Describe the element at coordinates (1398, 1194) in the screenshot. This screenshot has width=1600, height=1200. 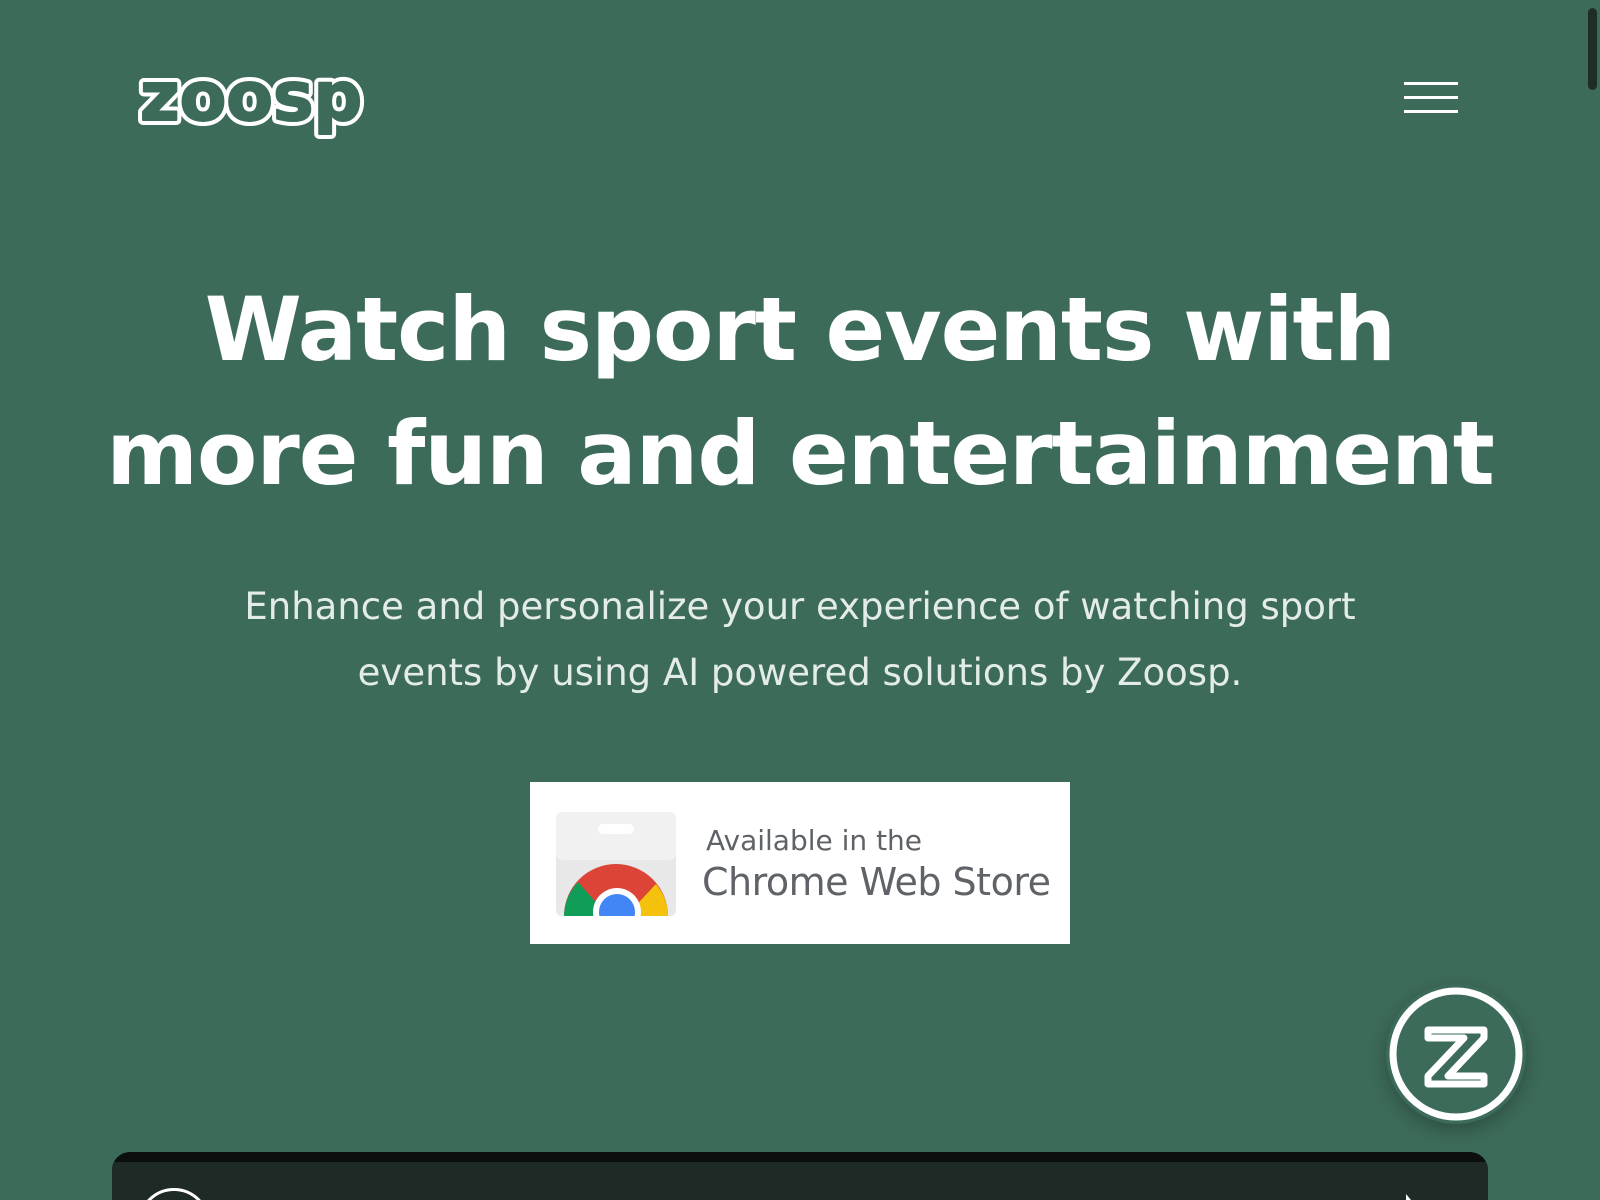
I see `share-arrow-icon` at that location.